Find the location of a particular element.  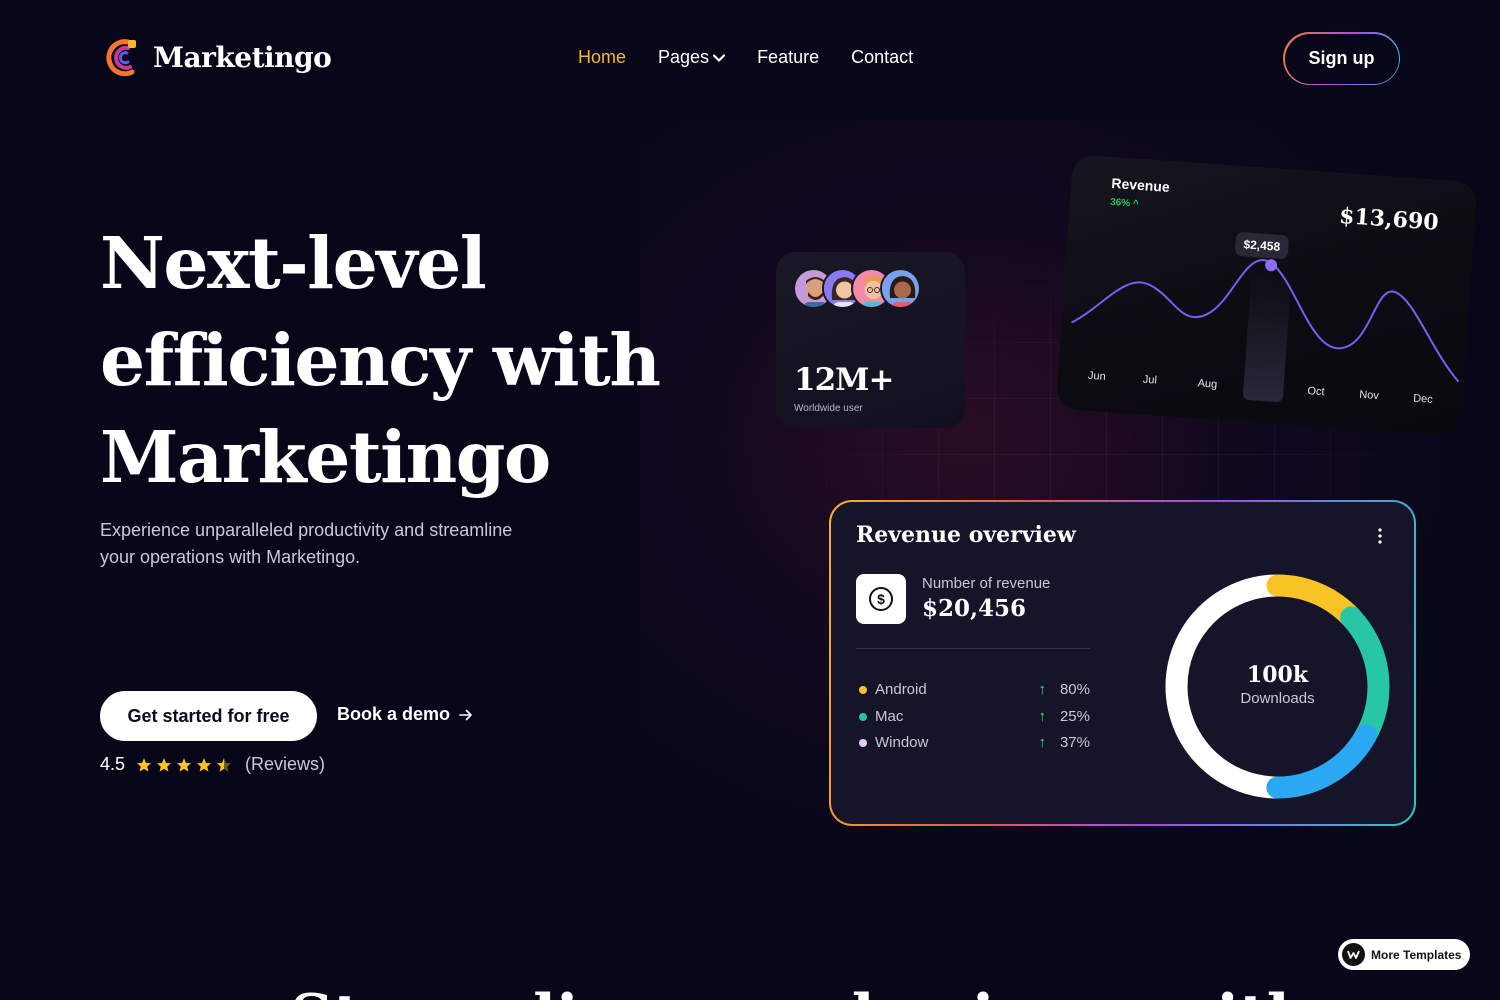

users-card: 12M+ Worldwide user is located at coordinates (870, 340).